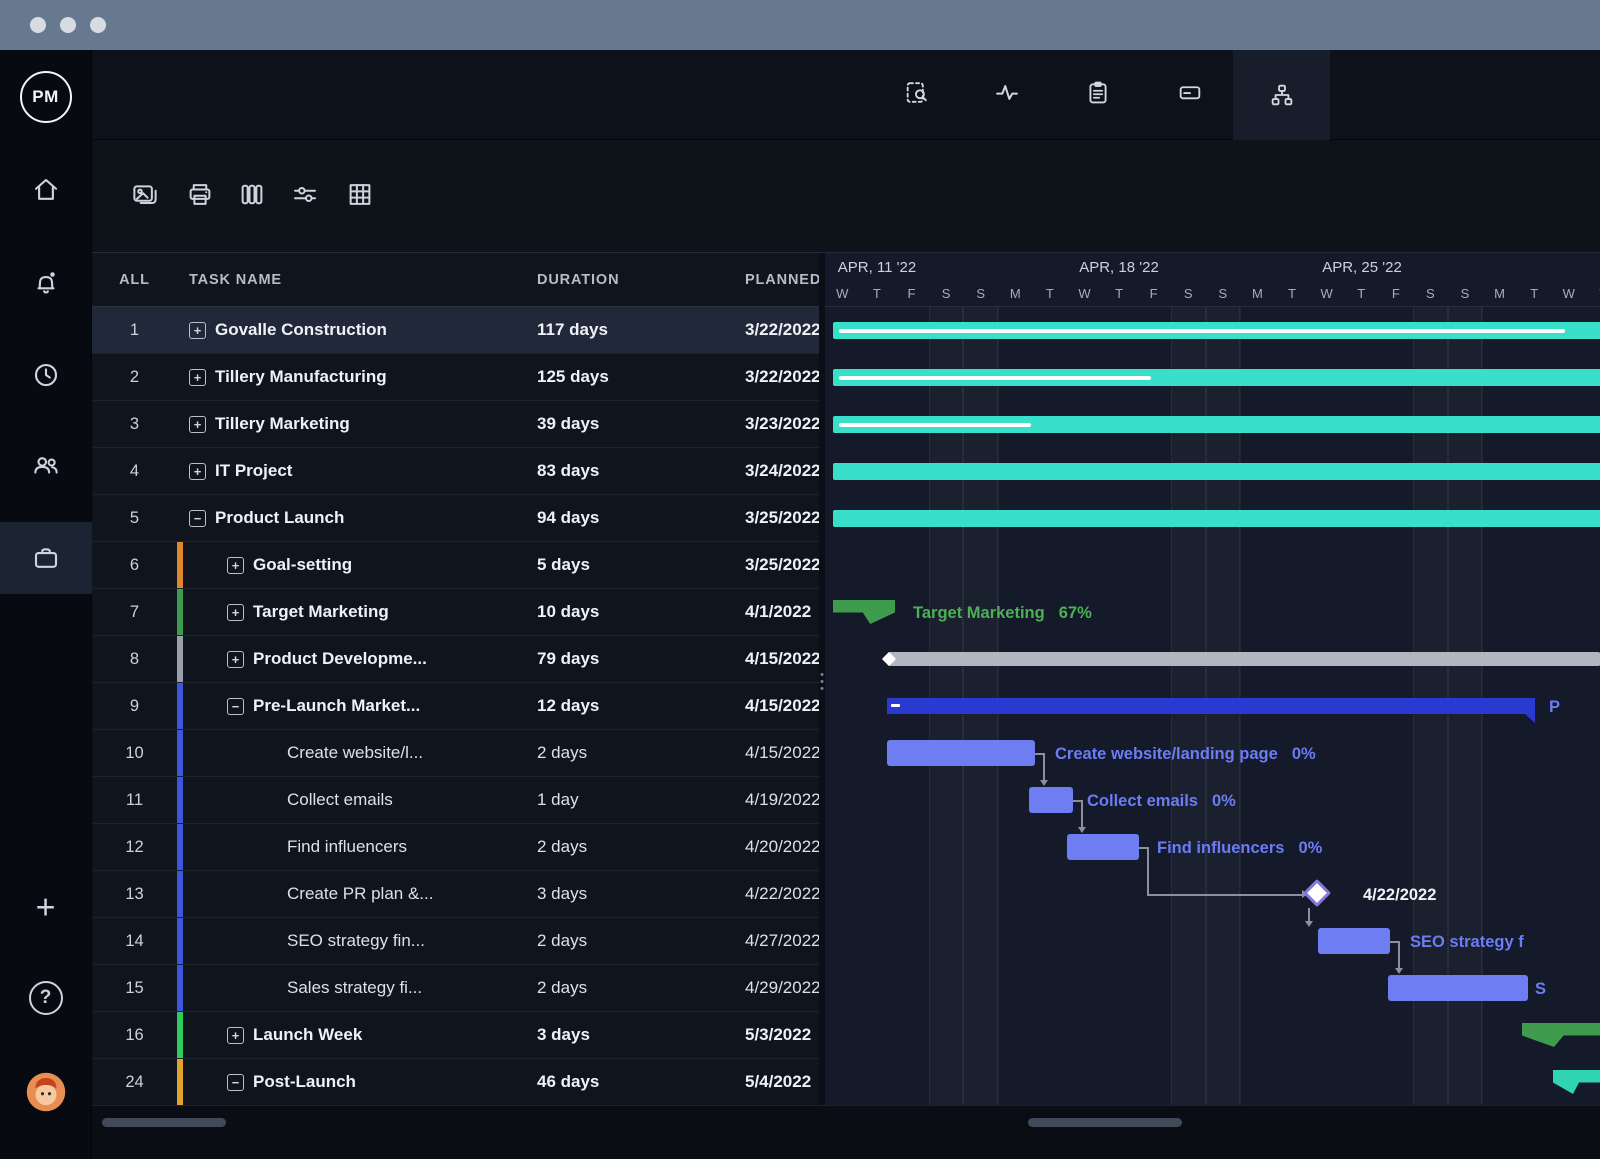  What do you see at coordinates (1309, 923) in the screenshot?
I see `dependency-arrow-icon` at bounding box center [1309, 923].